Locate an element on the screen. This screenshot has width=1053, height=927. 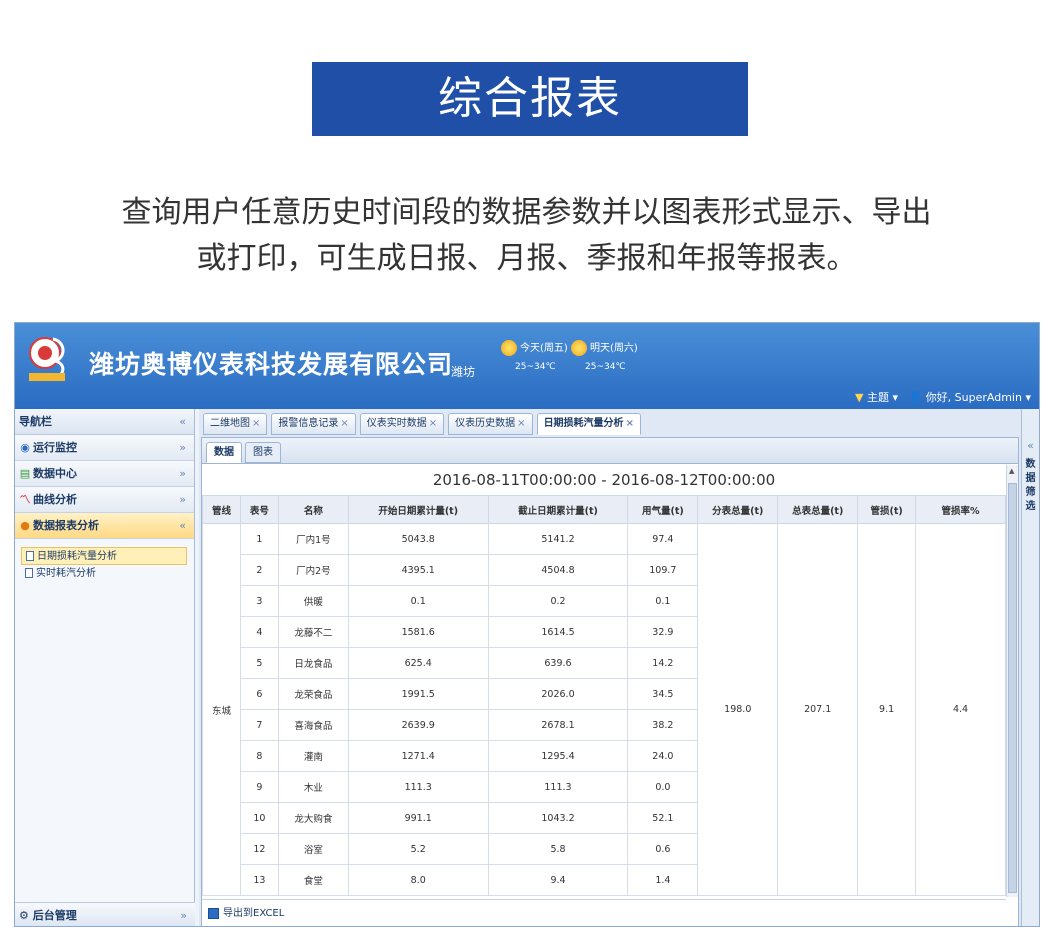
meter-no-cell: 12 is located at coordinates (259, 849).